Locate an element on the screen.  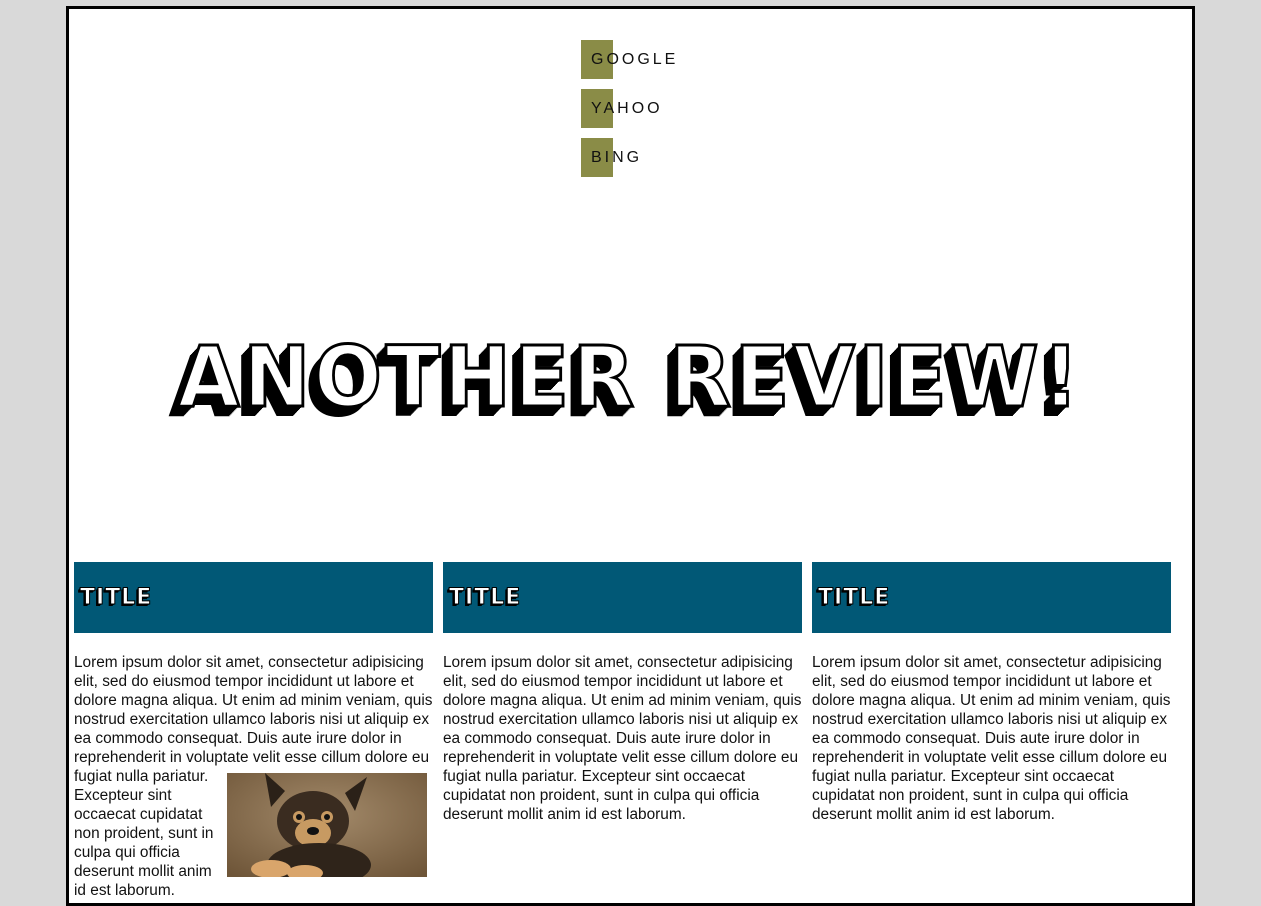
hero: ANOTHER REVIEW! is located at coordinates (630, 377).